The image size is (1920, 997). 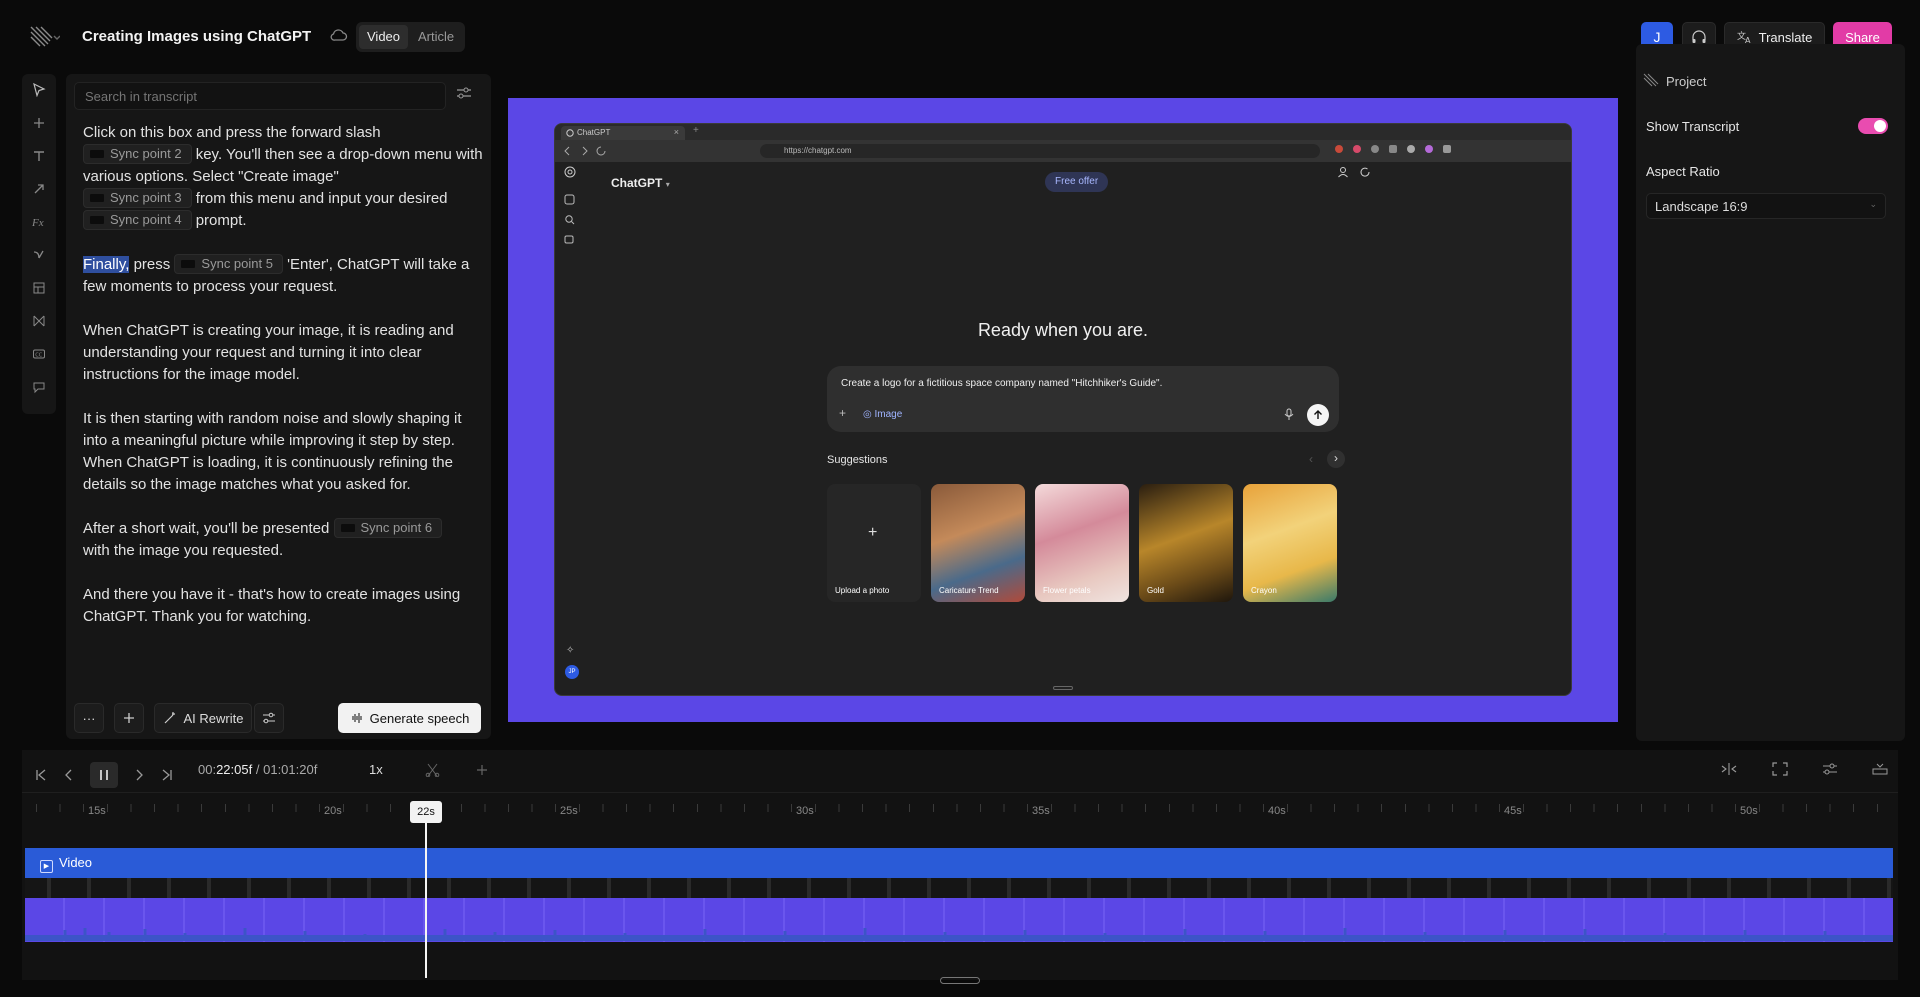 I want to click on send-button, so click(x=1318, y=415).